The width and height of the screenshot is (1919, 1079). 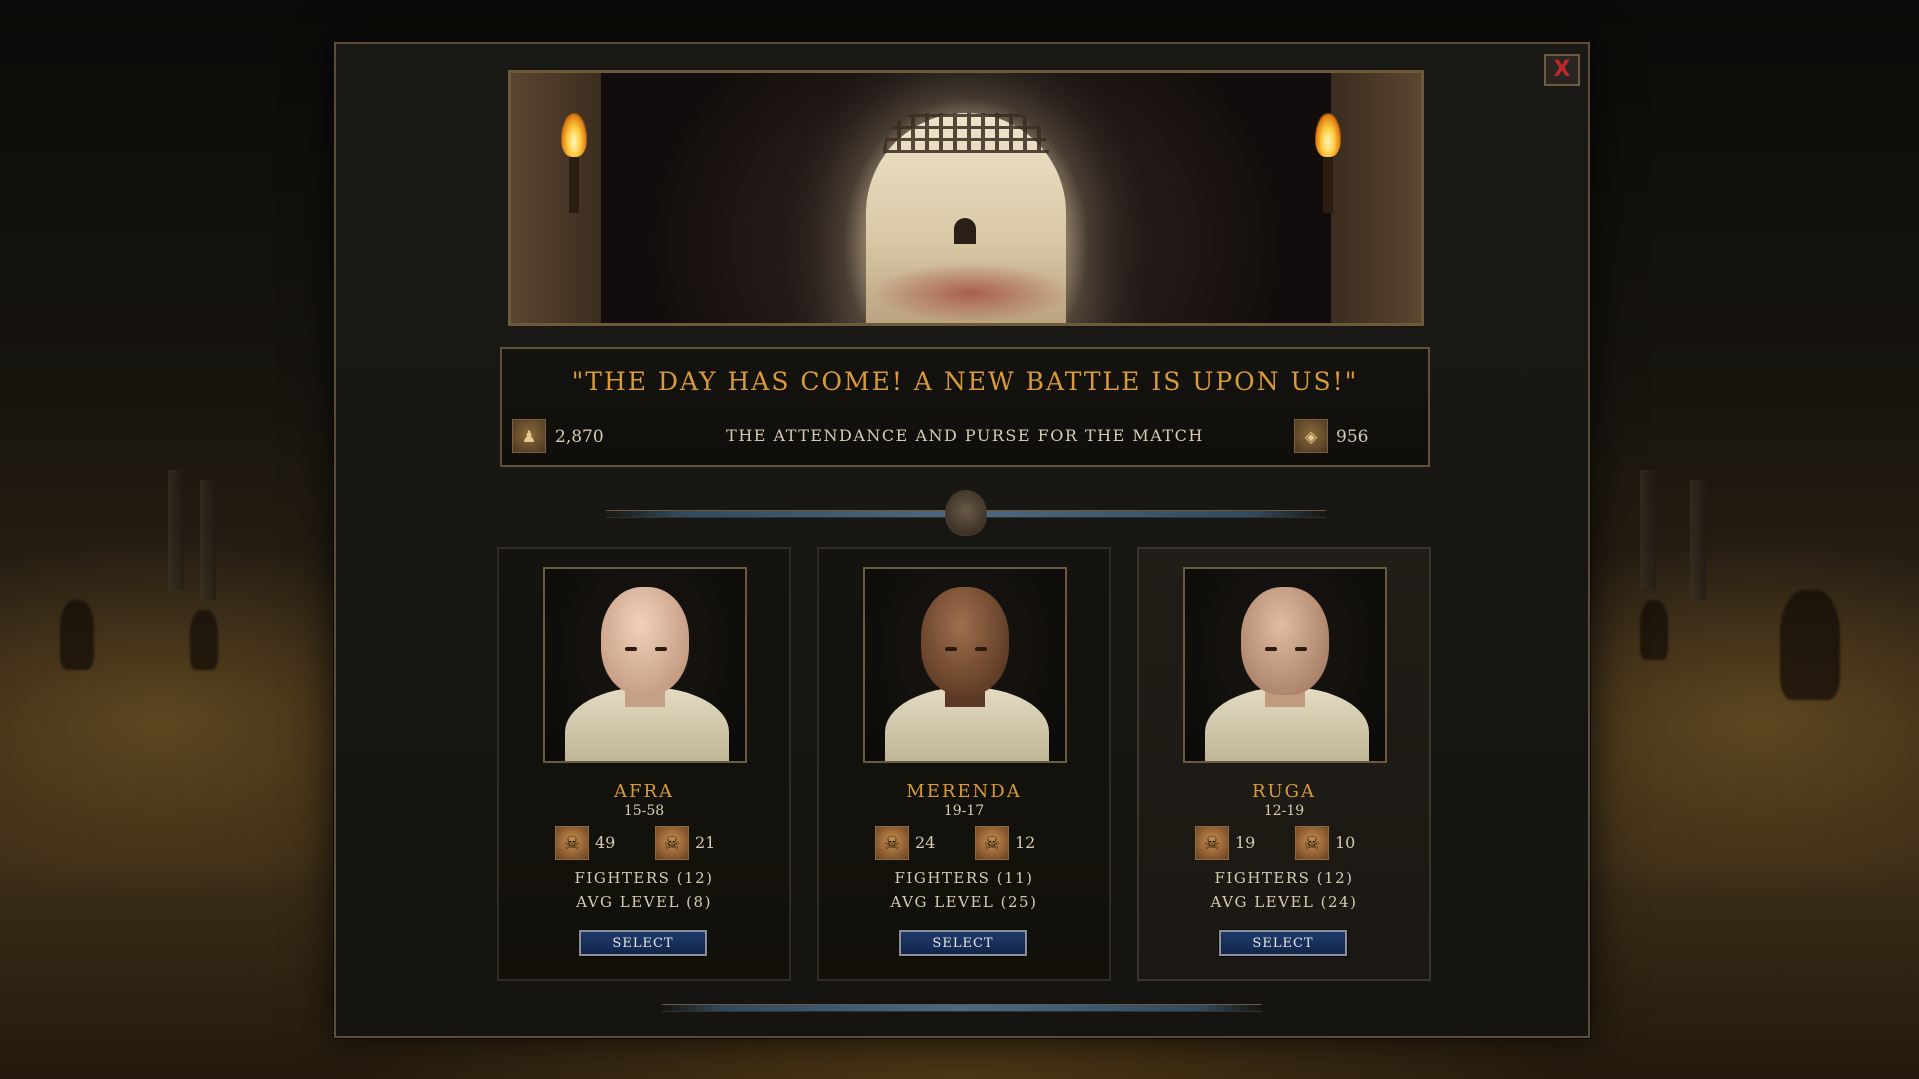 What do you see at coordinates (644, 791) in the screenshot?
I see `lanista-name: AFRA` at bounding box center [644, 791].